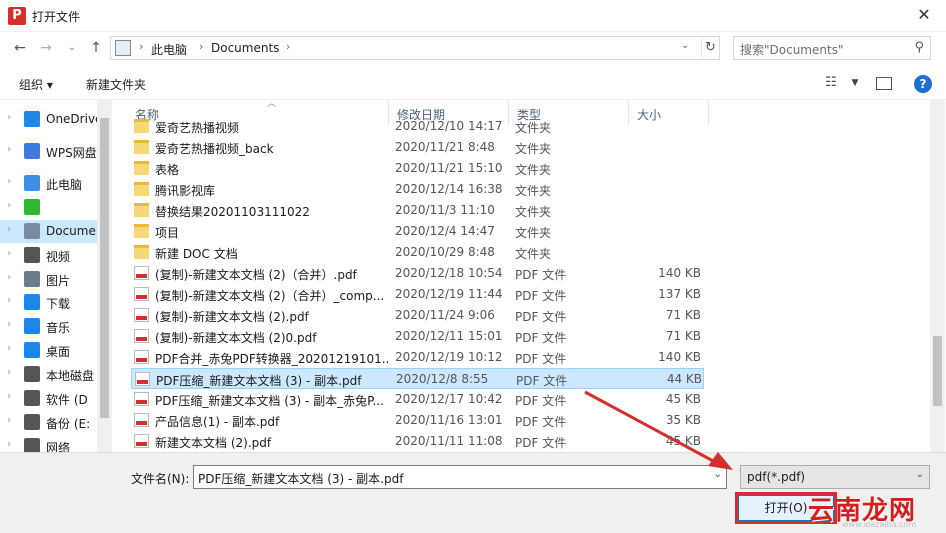  I want to click on forward-arrow-icon: →, so click(46, 48).